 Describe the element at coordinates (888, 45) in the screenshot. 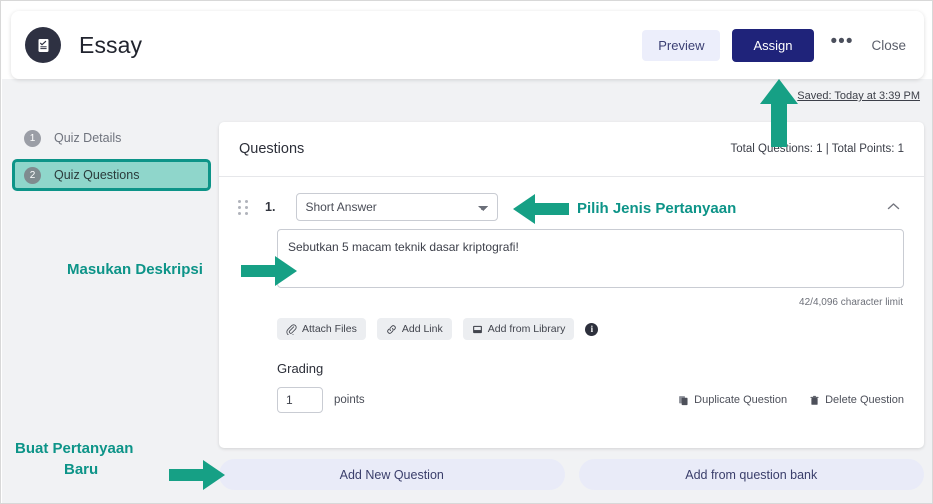

I see `close-button: Close` at that location.